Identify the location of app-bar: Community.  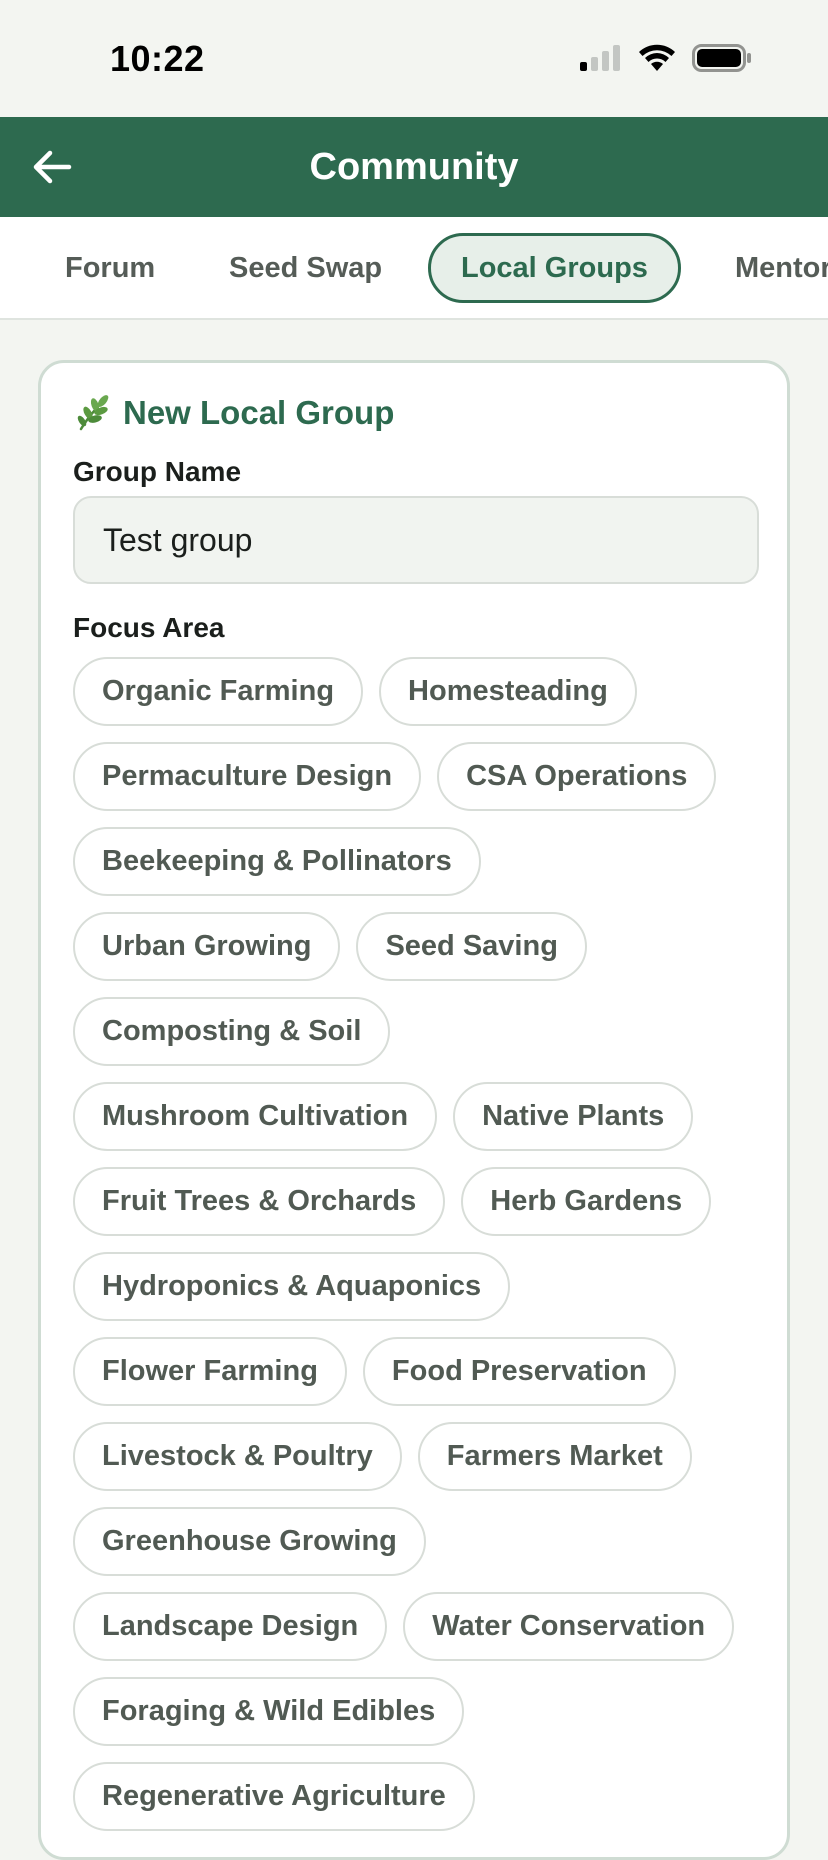
(414, 167).